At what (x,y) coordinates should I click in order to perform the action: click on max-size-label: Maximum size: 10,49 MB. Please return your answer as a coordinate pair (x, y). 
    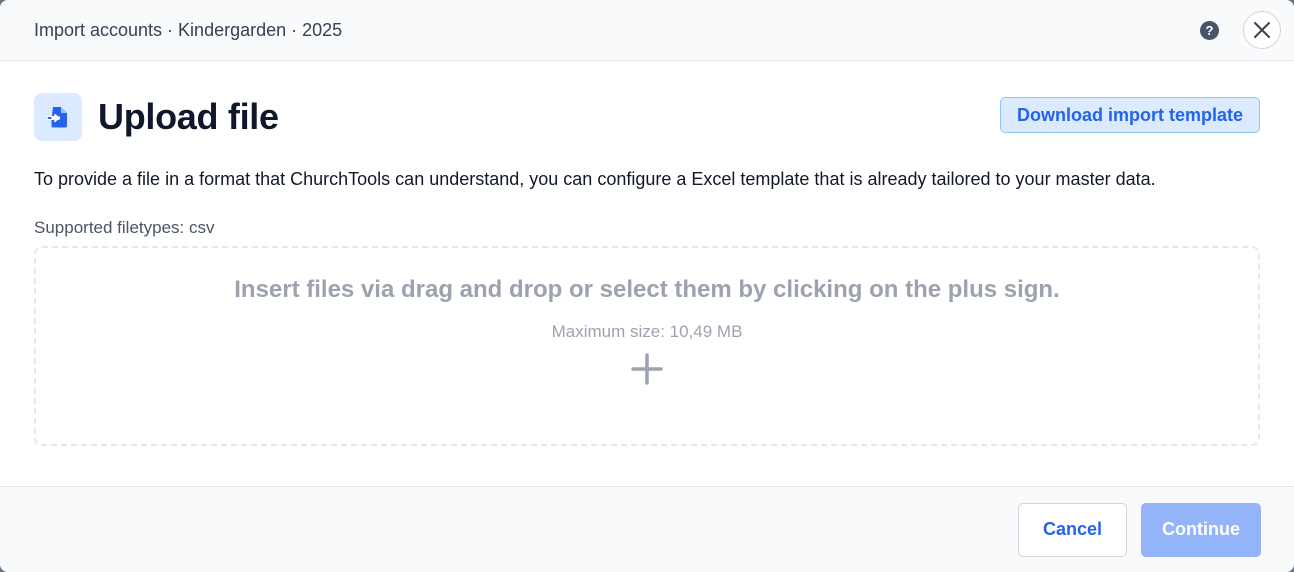
    Looking at the image, I should click on (647, 331).